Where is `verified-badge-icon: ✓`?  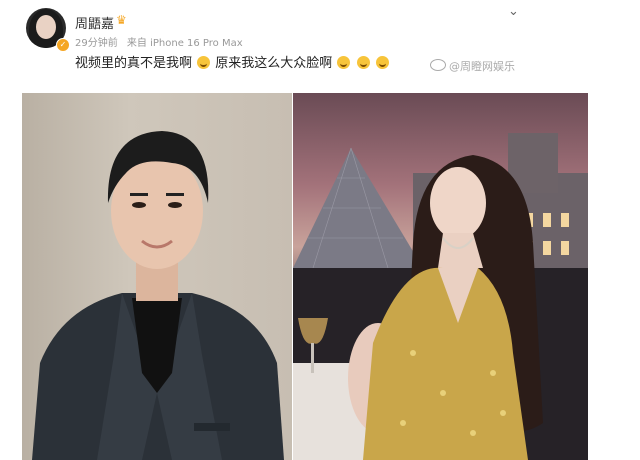 verified-badge-icon: ✓ is located at coordinates (63, 45).